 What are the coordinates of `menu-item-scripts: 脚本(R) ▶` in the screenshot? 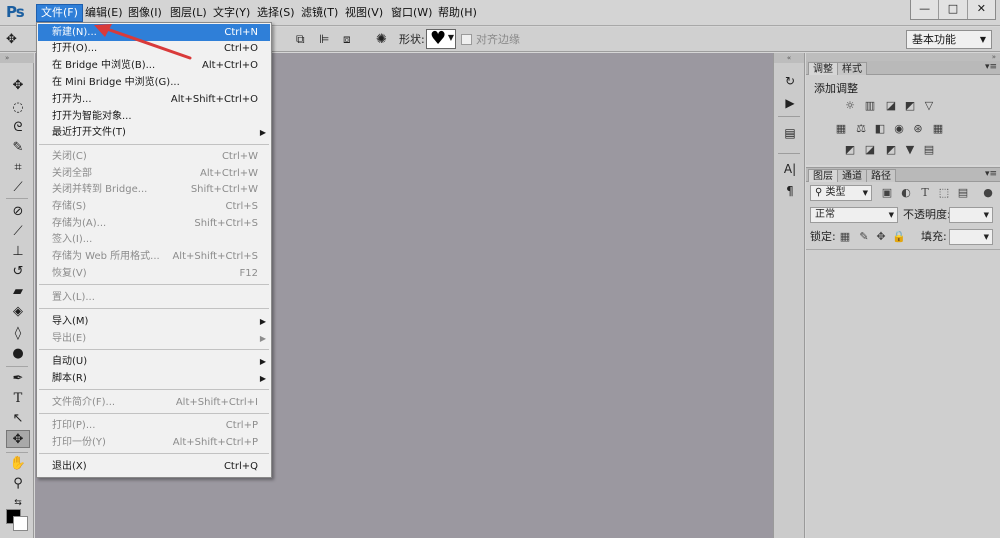 It's located at (154, 378).